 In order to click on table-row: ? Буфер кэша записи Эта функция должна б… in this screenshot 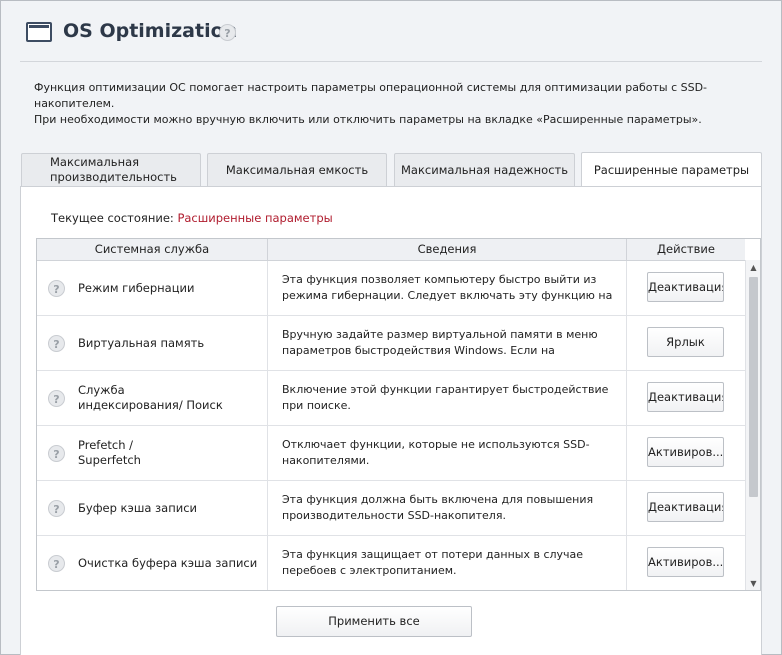, I will do `click(391, 508)`.